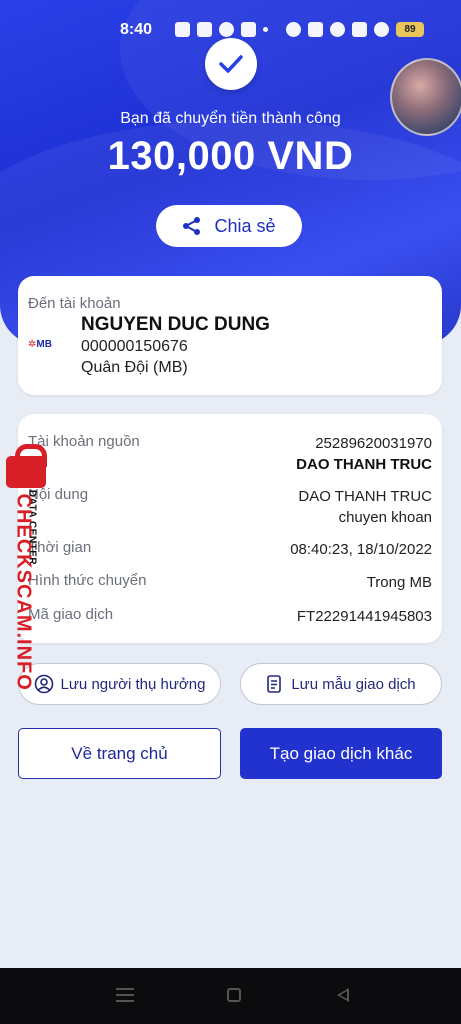 Image resolution: width=461 pixels, height=1024 pixels. What do you see at coordinates (293, 29) in the screenshot?
I see `alarm-icon` at bounding box center [293, 29].